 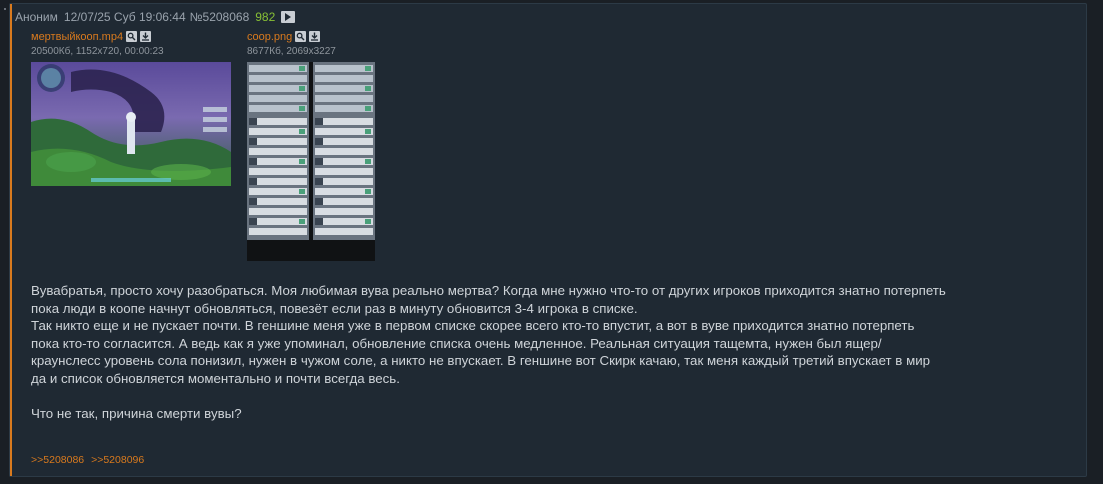 I want to click on reply-links: >>5208086 >>5208096, so click(x=89, y=460).